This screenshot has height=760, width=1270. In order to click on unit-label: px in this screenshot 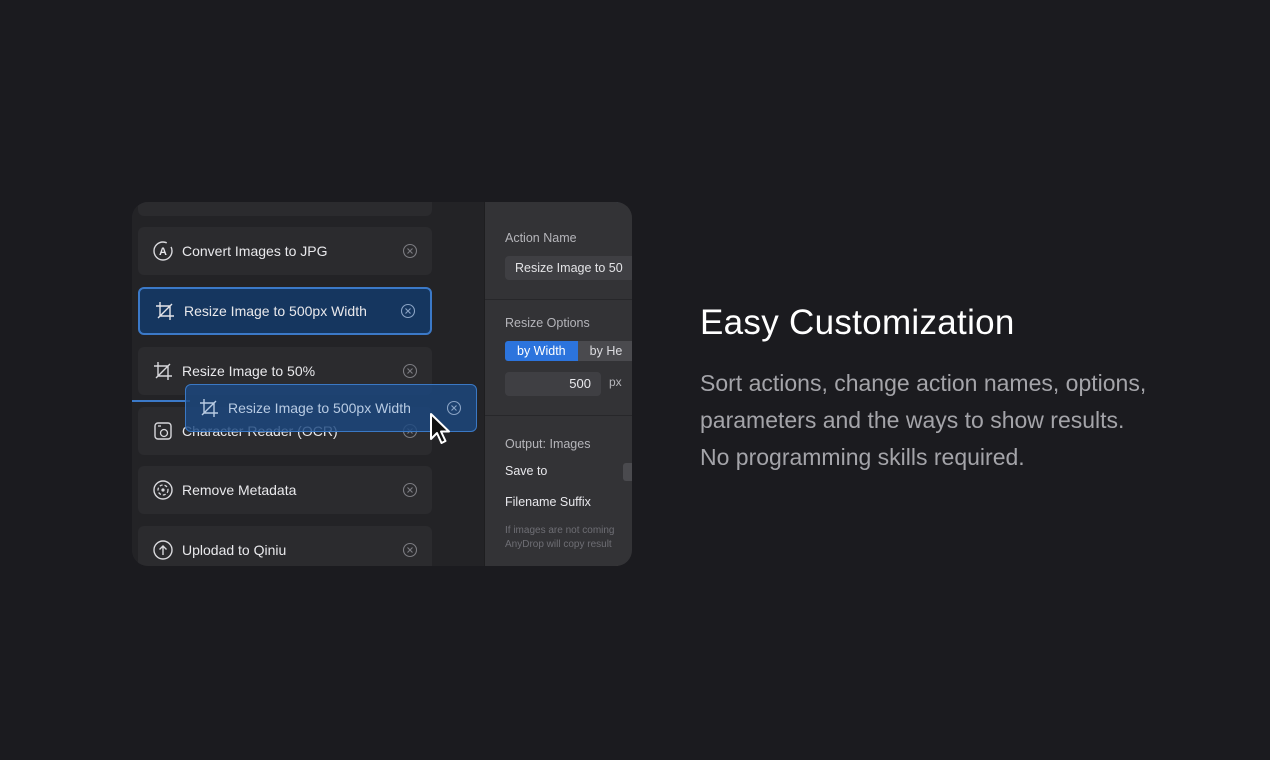, I will do `click(615, 382)`.